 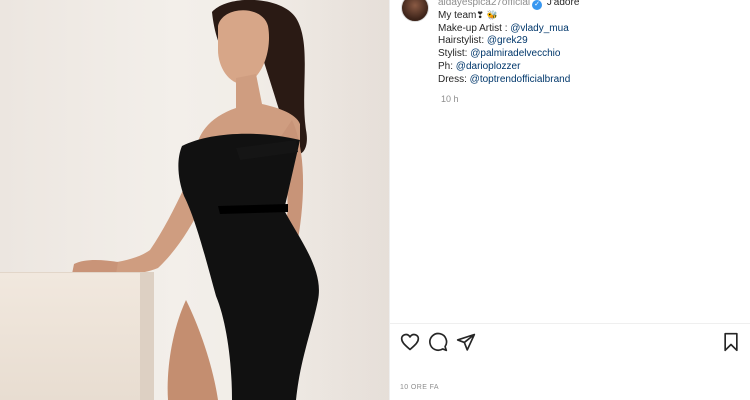 I want to click on caption-timestamp: 10 h, so click(x=450, y=99).